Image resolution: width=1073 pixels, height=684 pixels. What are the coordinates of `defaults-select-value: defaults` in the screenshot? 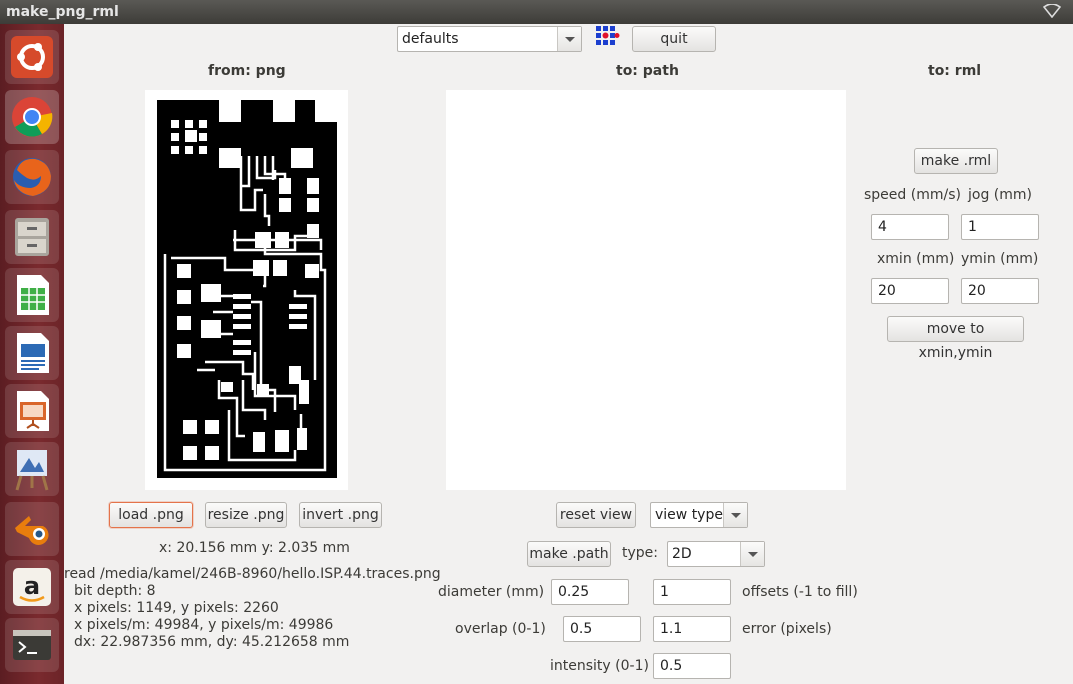 It's located at (430, 39).